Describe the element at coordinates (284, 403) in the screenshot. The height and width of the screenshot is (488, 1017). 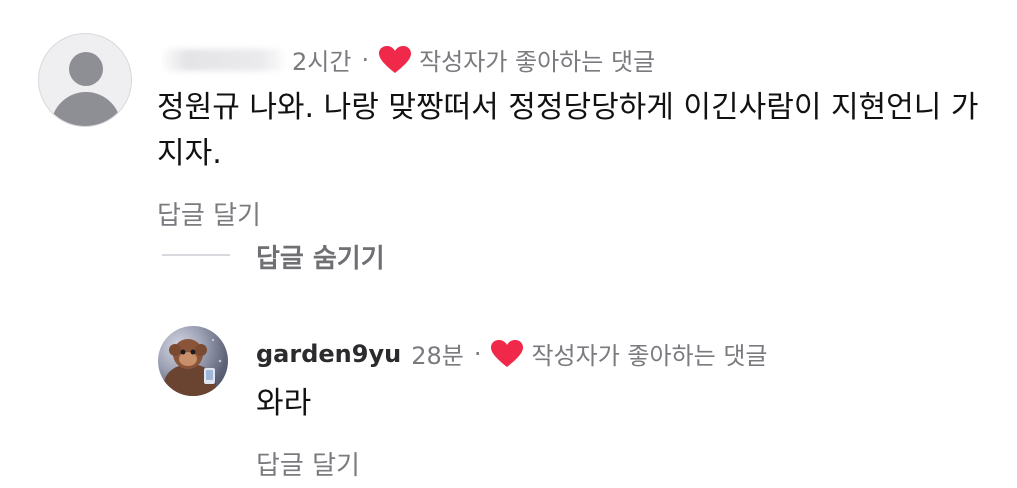
I see `reply-text: 와라` at that location.